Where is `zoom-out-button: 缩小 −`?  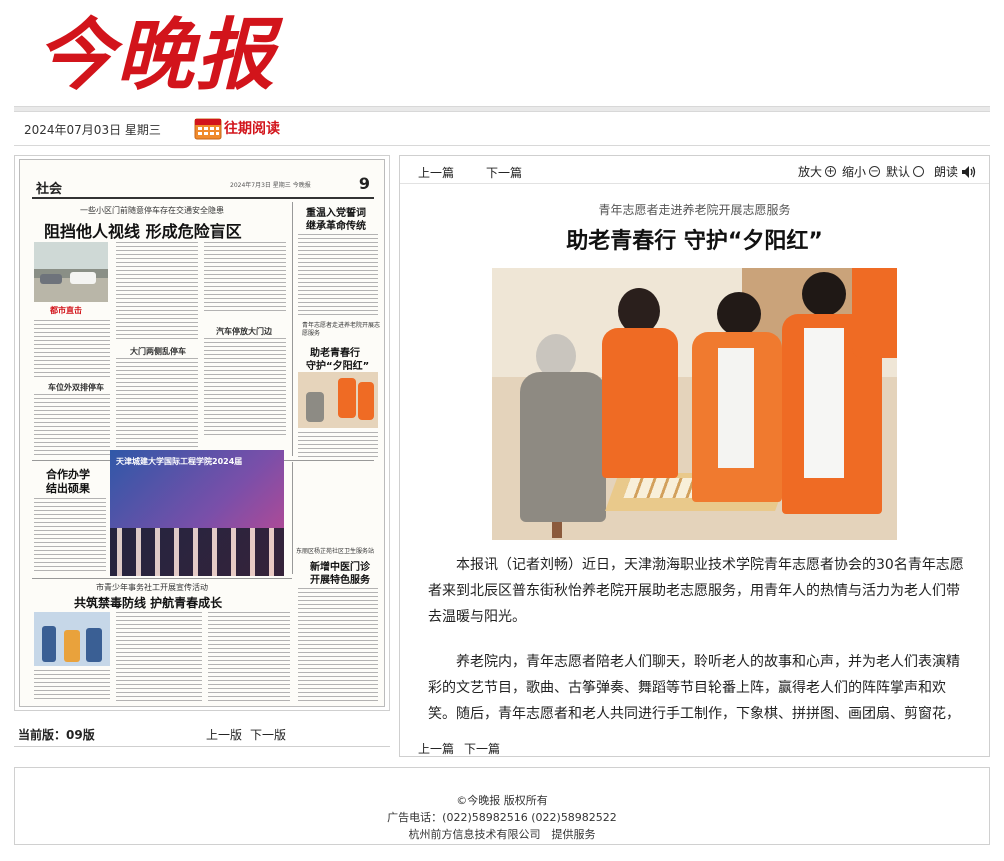 zoom-out-button: 缩小 − is located at coordinates (861, 171).